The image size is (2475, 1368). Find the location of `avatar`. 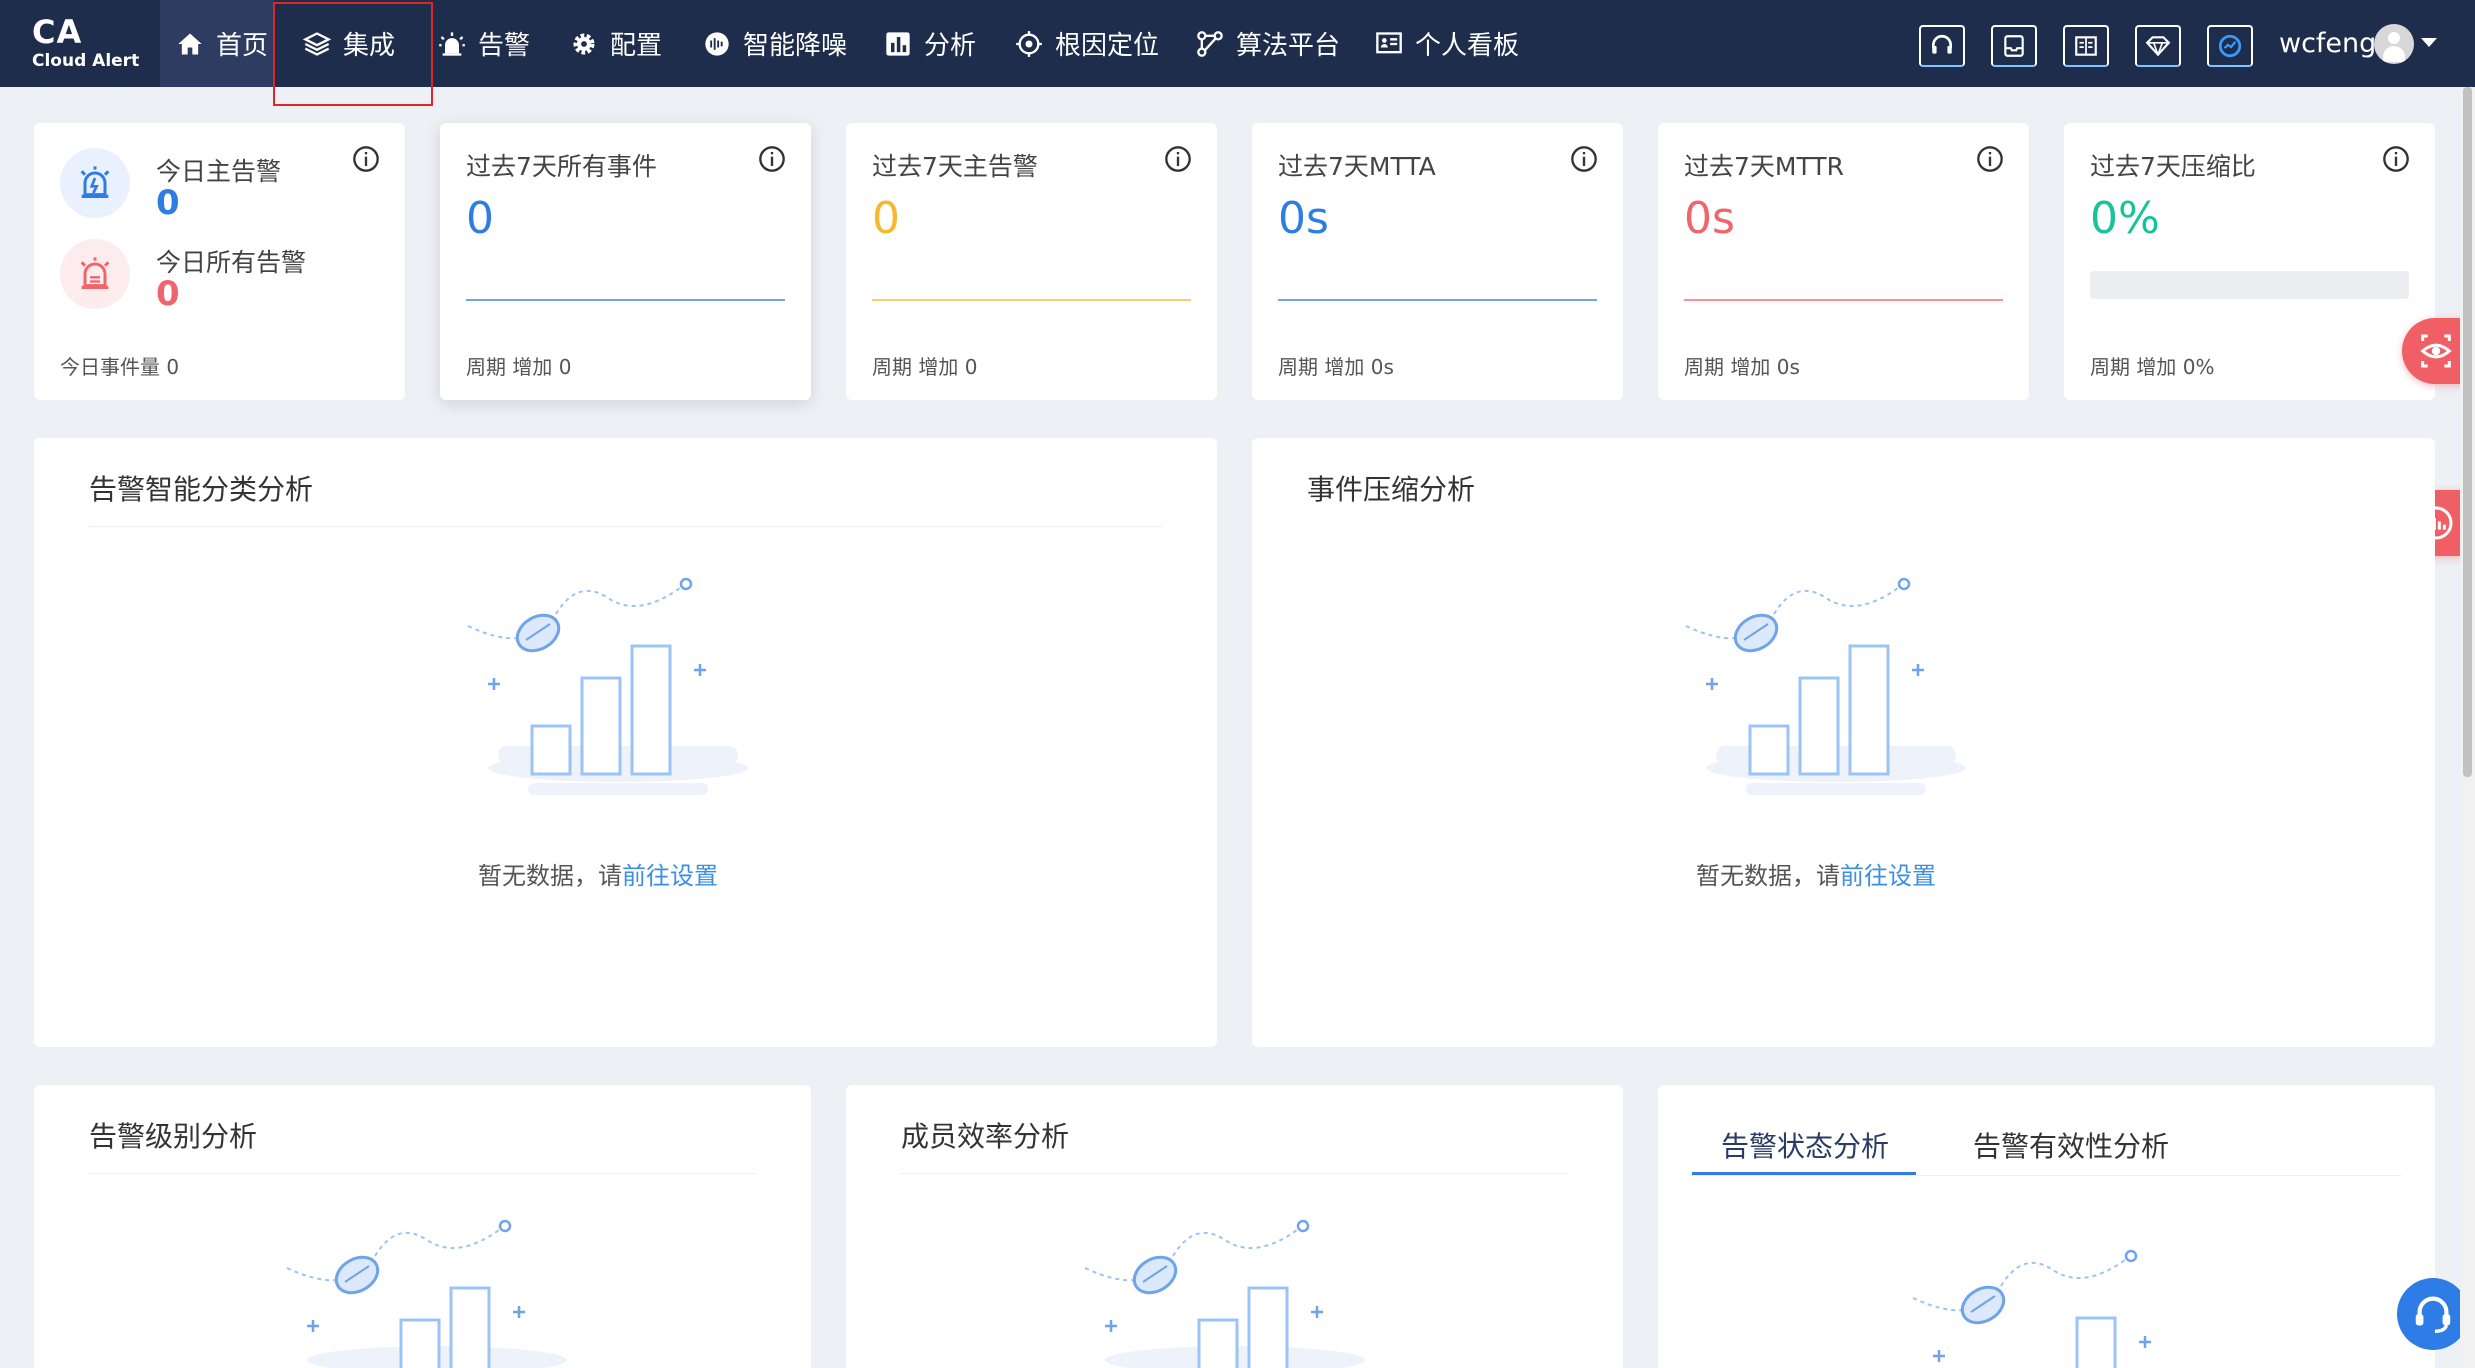

avatar is located at coordinates (2394, 44).